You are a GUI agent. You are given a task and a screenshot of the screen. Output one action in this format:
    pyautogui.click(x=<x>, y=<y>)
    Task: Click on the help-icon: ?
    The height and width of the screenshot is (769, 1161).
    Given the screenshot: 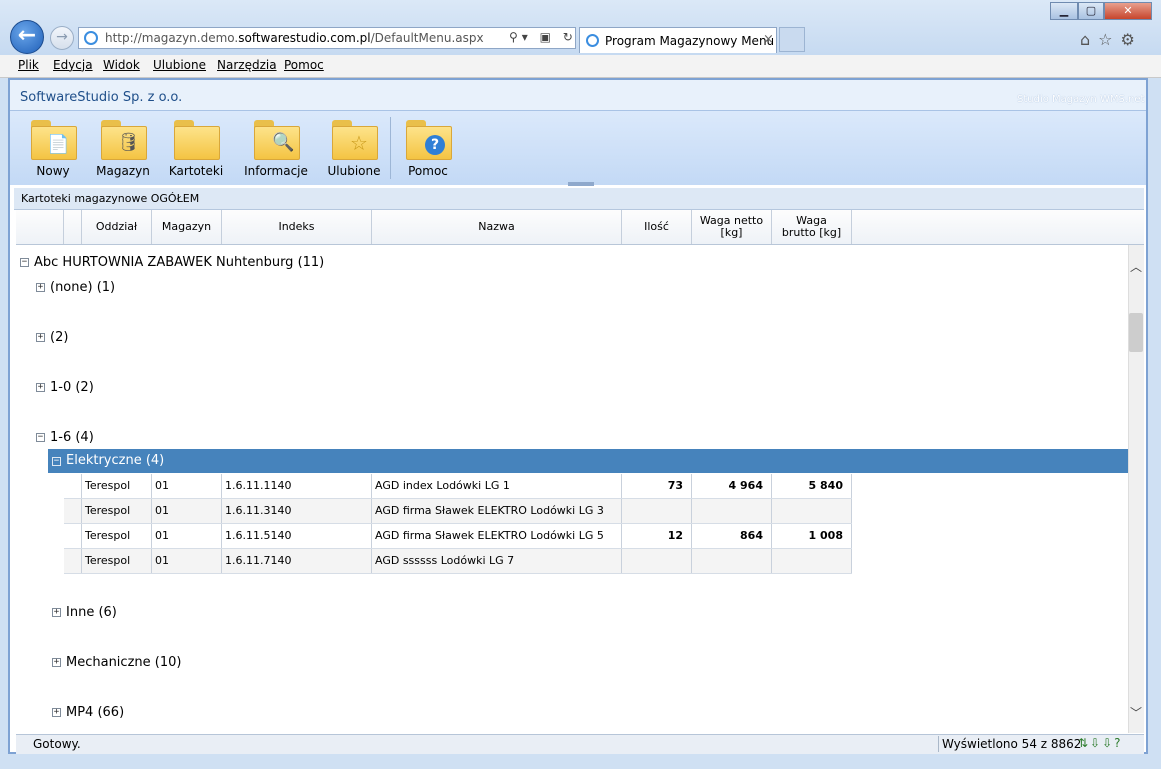 What is the action you would take?
    pyautogui.click(x=428, y=139)
    